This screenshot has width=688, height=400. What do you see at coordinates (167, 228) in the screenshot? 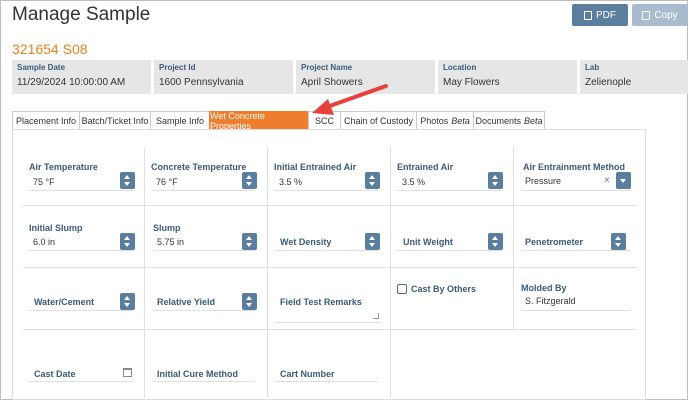
I see `field-label: Slump` at bounding box center [167, 228].